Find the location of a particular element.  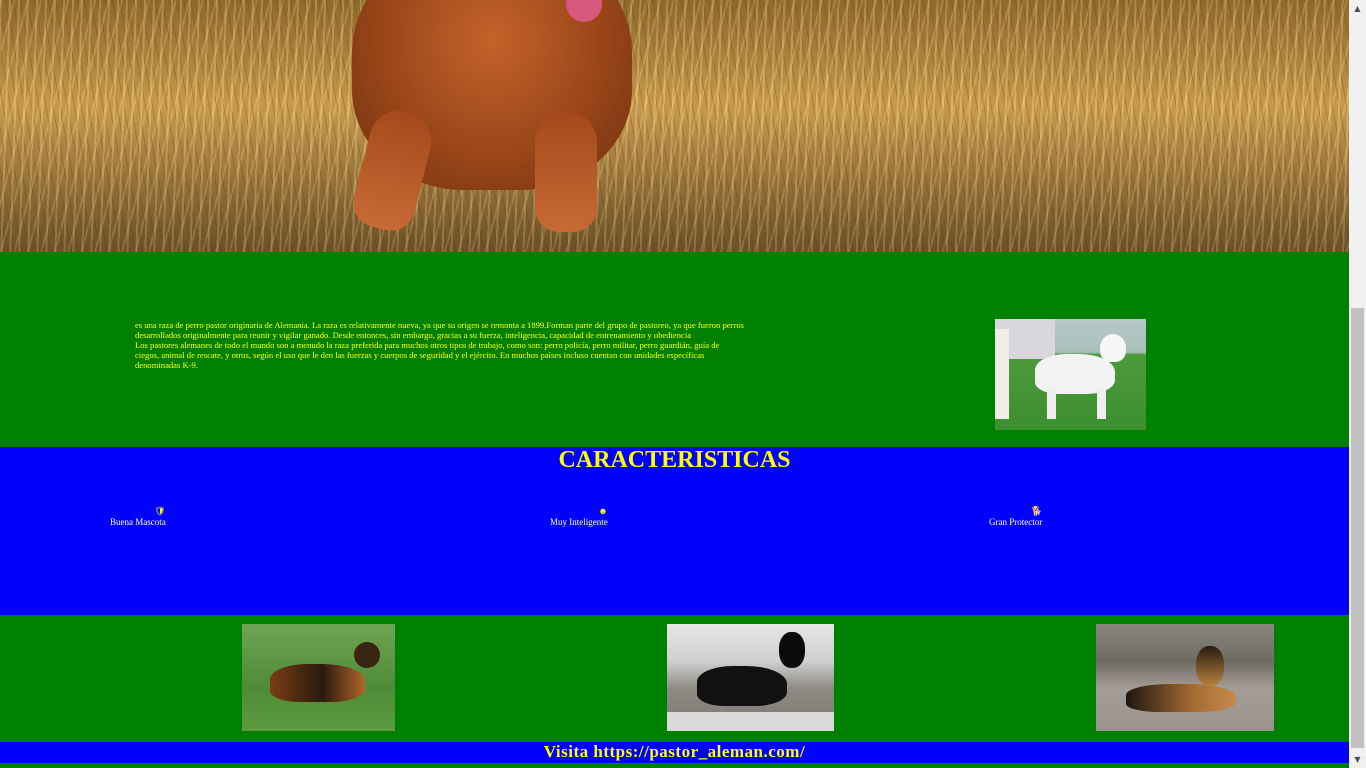

scroll-up-arrow-icon: ▲ is located at coordinates (1357, 8).